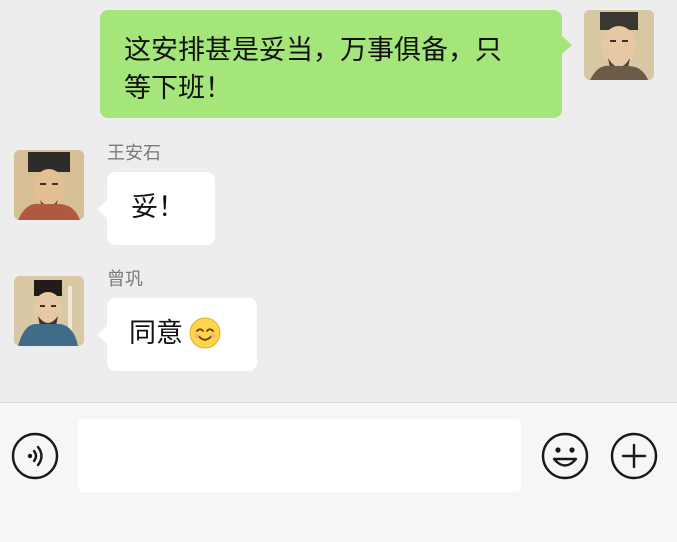  I want to click on avatar-zeng-gong, so click(49, 311).